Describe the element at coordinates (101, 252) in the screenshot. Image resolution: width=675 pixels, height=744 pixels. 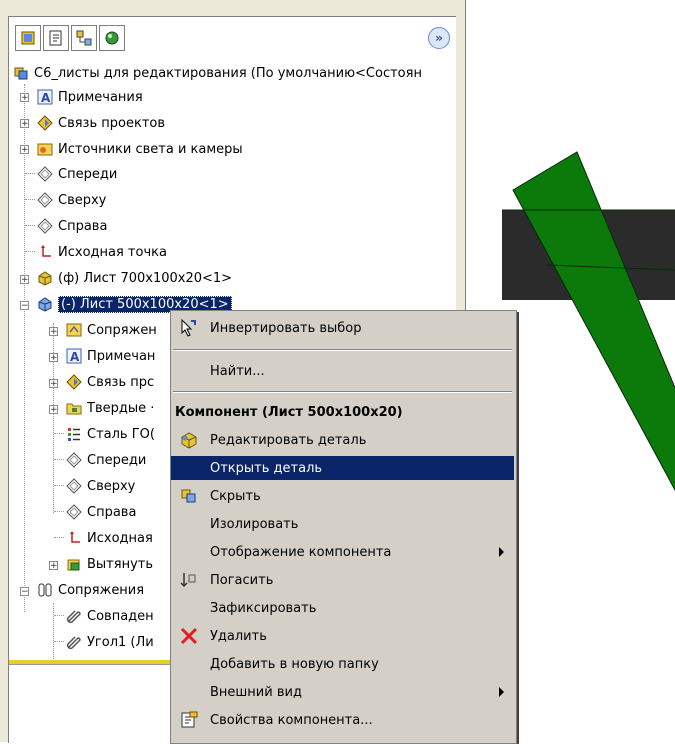
I see `tree-item-origin: Исходная точка` at that location.